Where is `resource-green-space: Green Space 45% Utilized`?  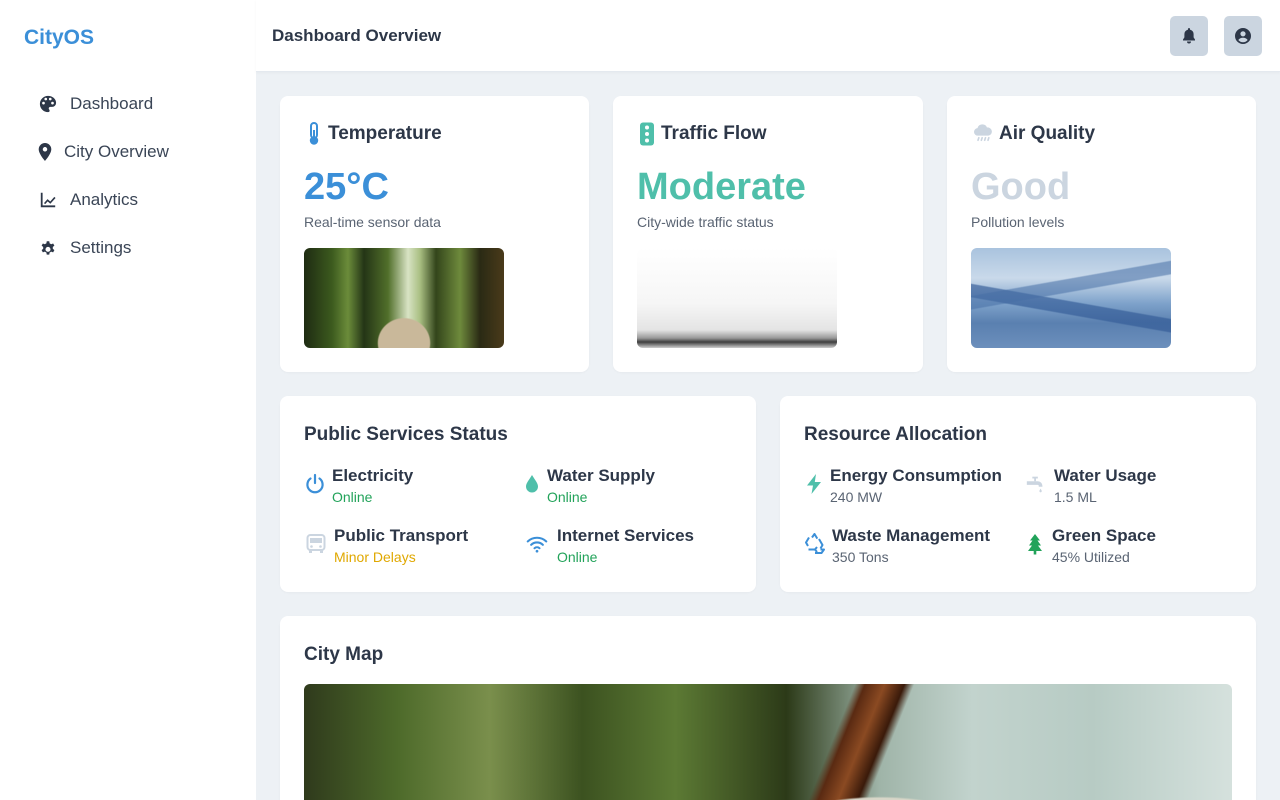
resource-green-space: Green Space 45% Utilized is located at coordinates (1090, 547).